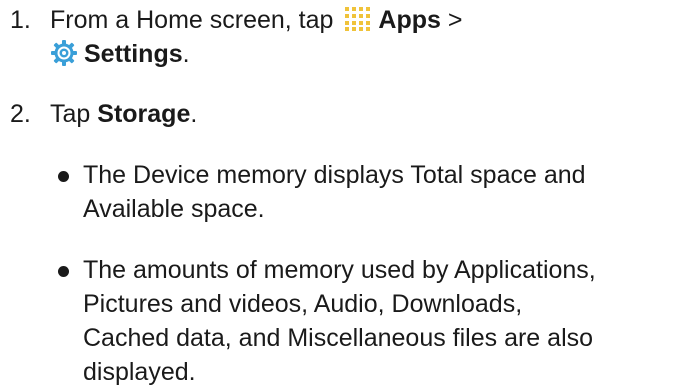 Image resolution: width=673 pixels, height=389 pixels. What do you see at coordinates (194, 114) in the screenshot?
I see `step-2-end: .` at bounding box center [194, 114].